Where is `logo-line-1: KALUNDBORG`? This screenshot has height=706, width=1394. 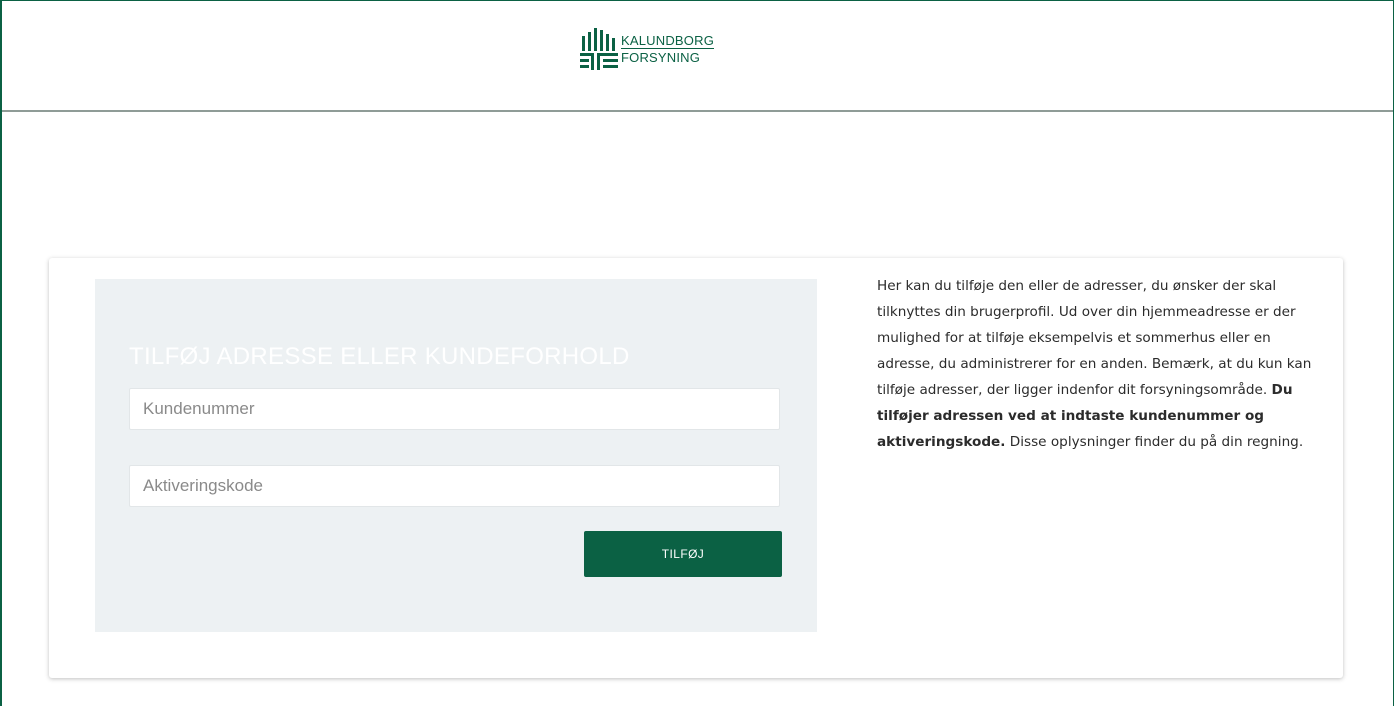 logo-line-1: KALUNDBORG is located at coordinates (668, 41).